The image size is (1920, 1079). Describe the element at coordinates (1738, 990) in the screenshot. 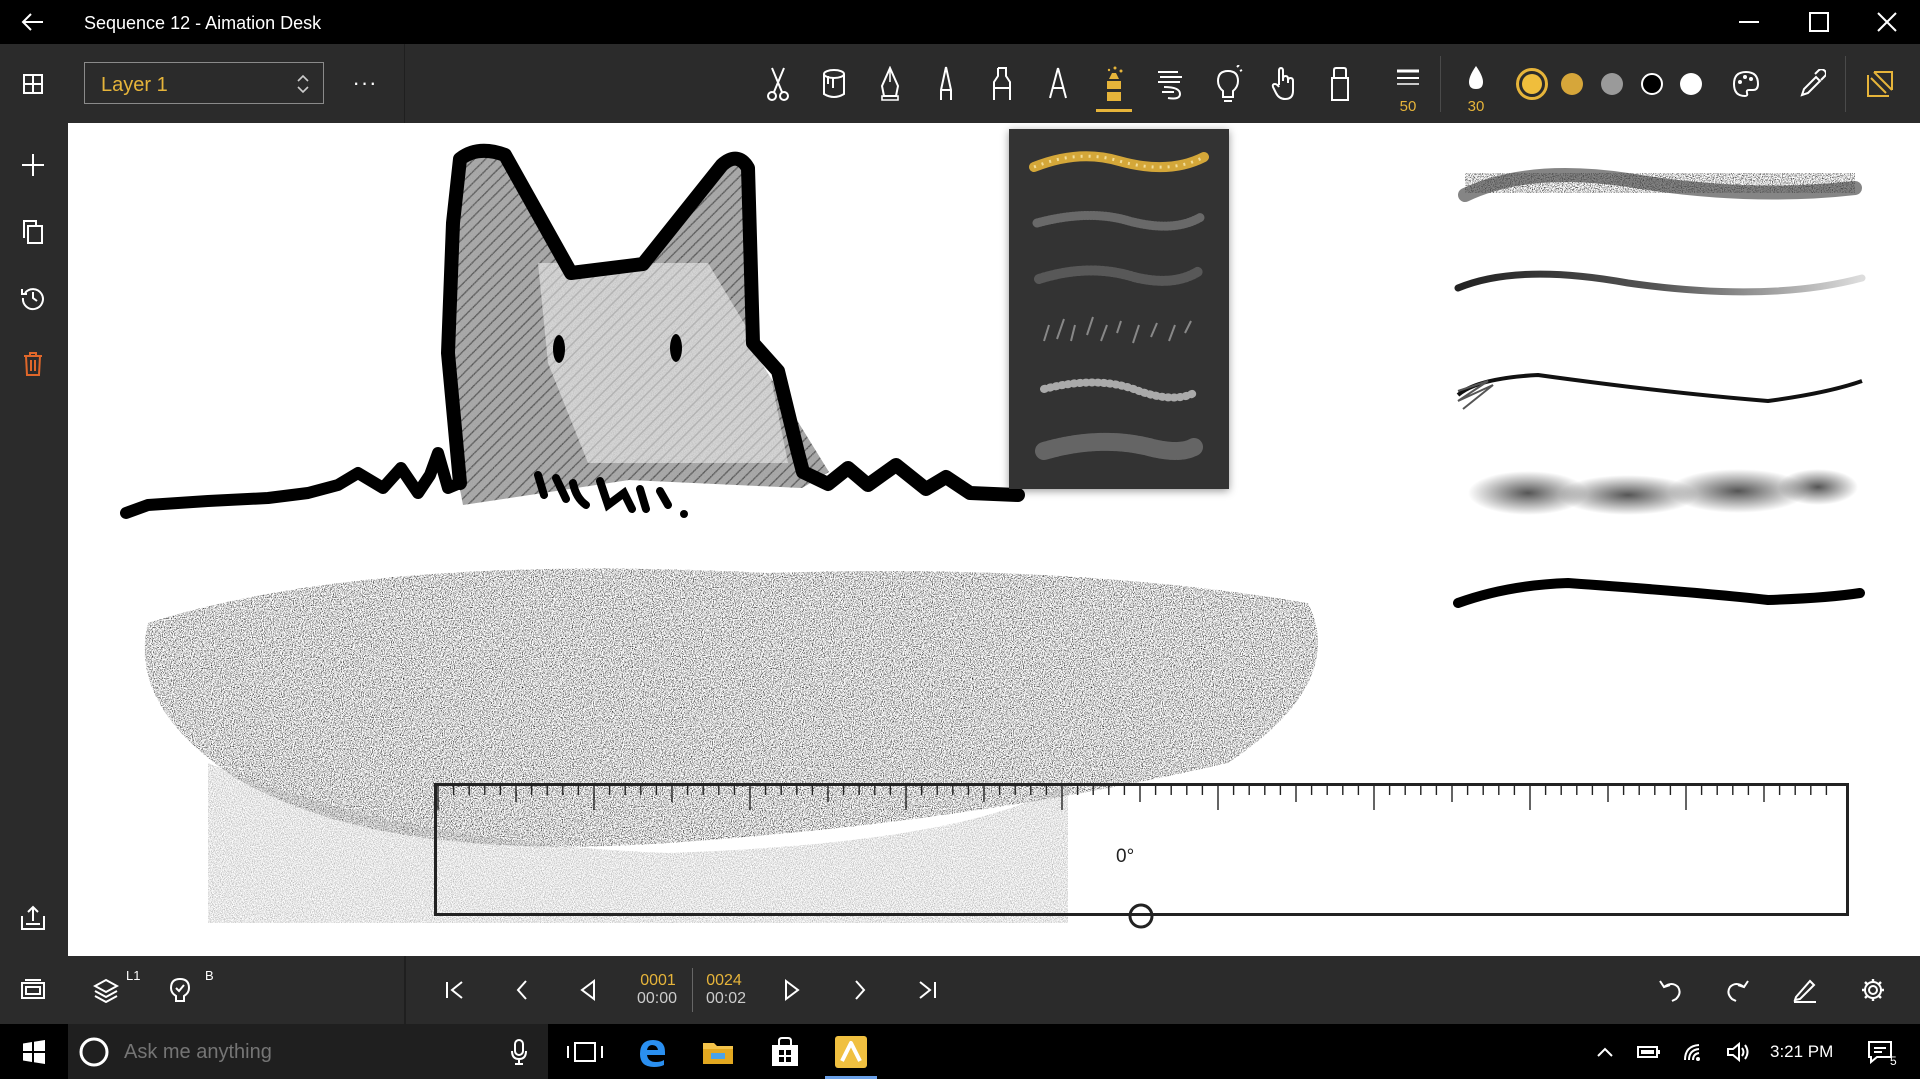

I see `redo-button` at that location.